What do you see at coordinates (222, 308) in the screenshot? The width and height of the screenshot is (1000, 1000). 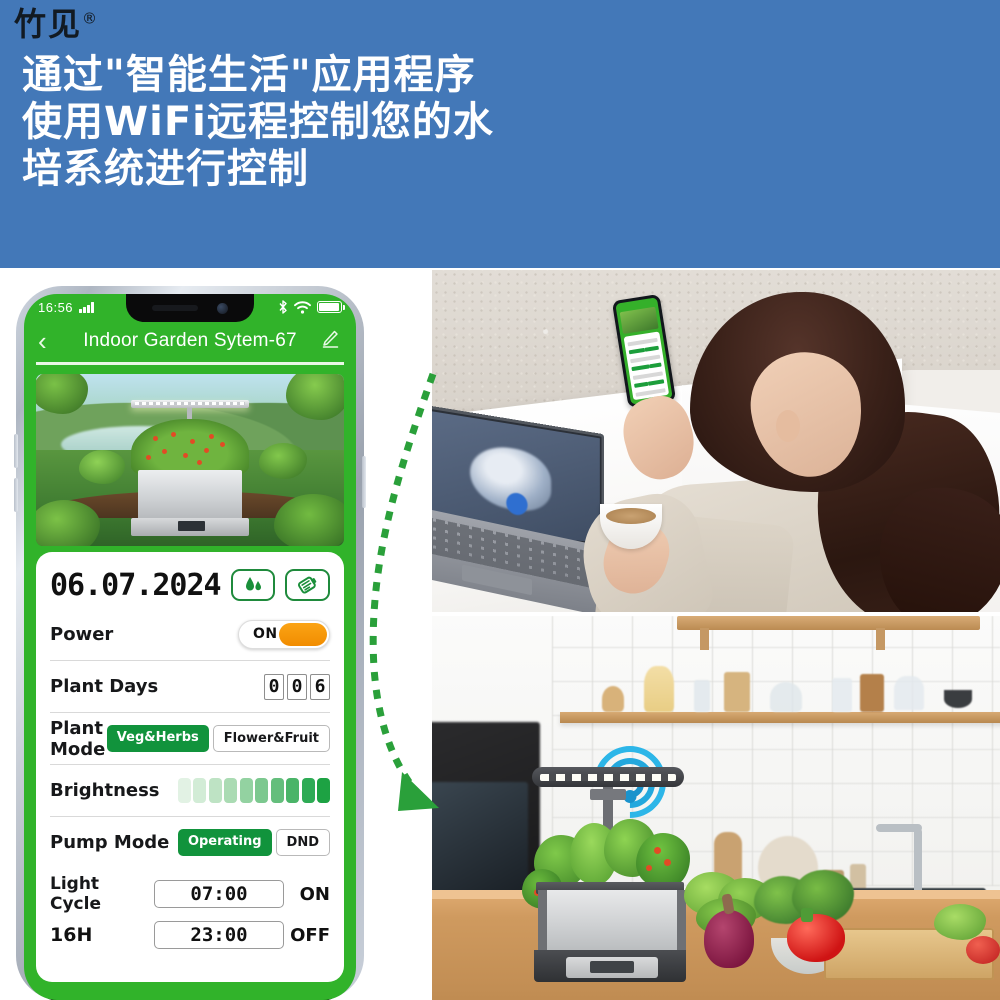 I see `front-camera-icon` at bounding box center [222, 308].